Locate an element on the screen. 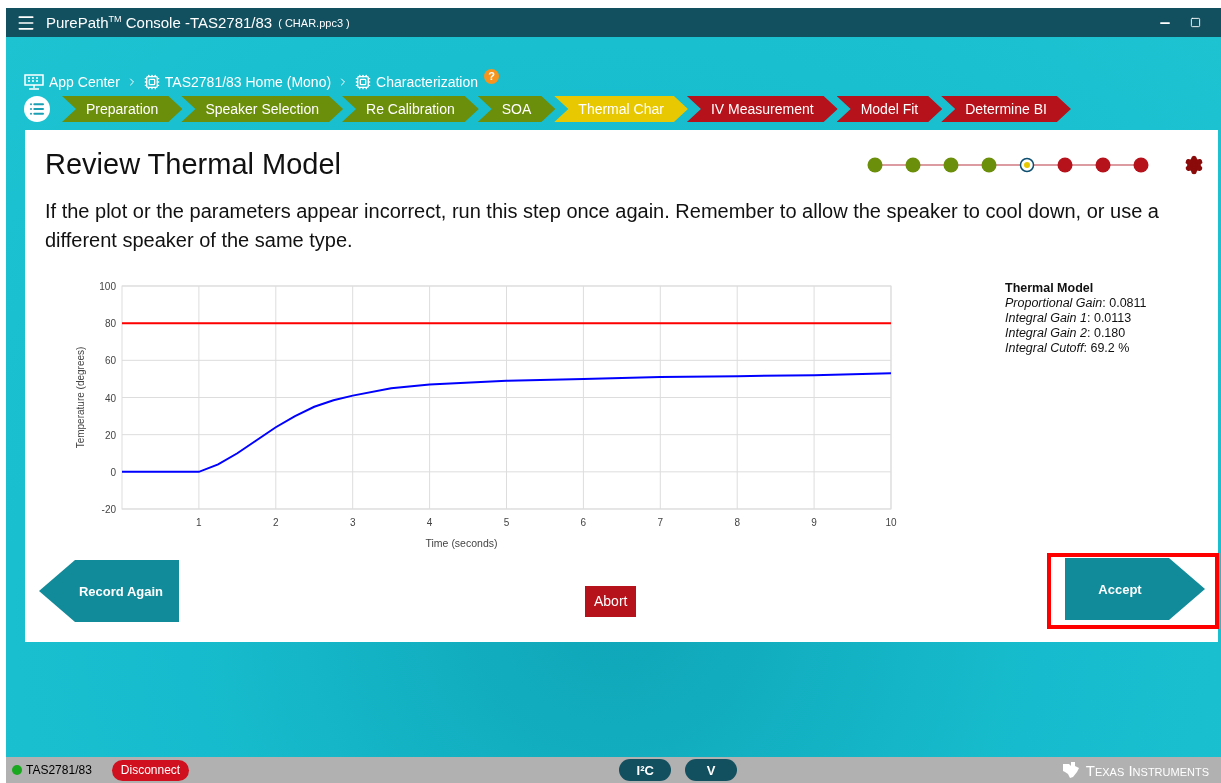 Image resolution: width=1221 pixels, height=783 pixels. tick-label: 40 is located at coordinates (110, 398).